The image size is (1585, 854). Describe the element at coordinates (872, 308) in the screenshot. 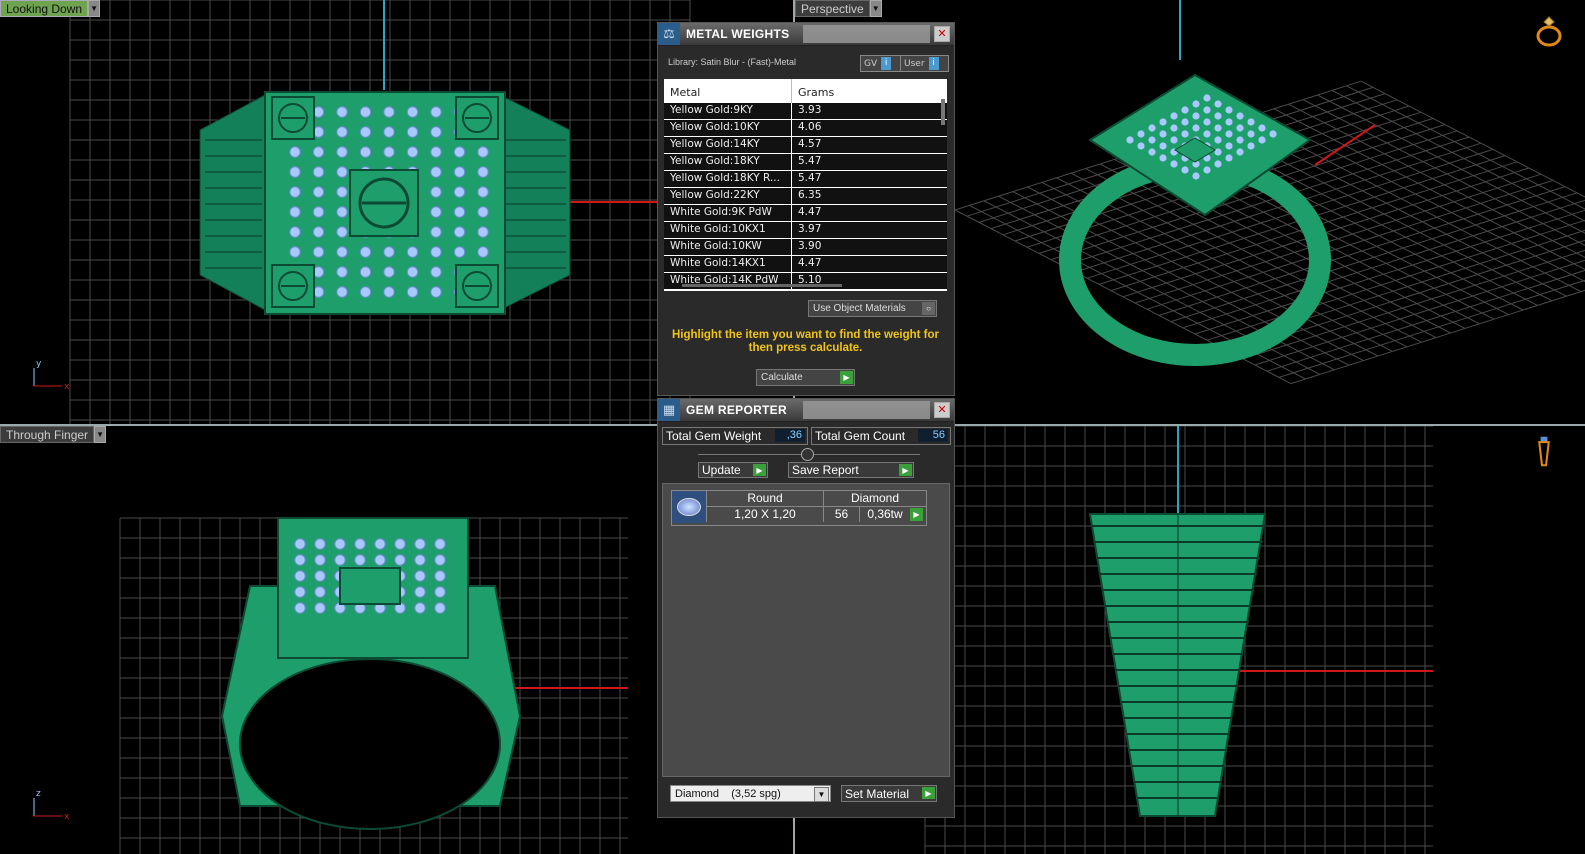

I see `use-object-materials-button: Use Object Materials ○` at that location.